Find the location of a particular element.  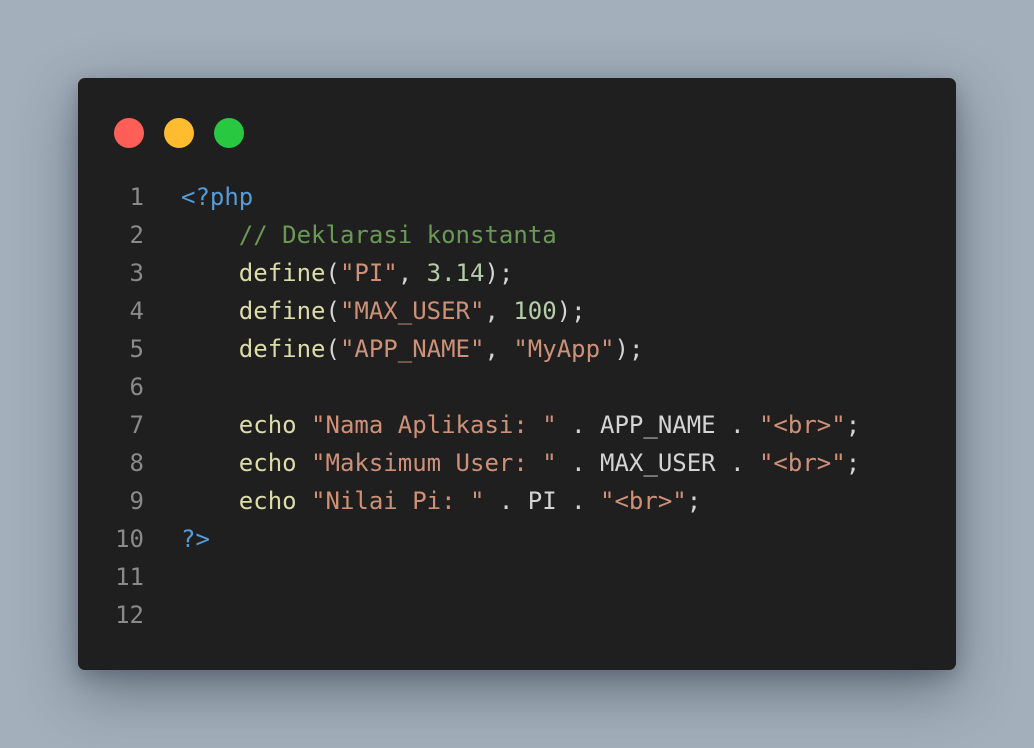

code-text: <?php is located at coordinates (217, 197).